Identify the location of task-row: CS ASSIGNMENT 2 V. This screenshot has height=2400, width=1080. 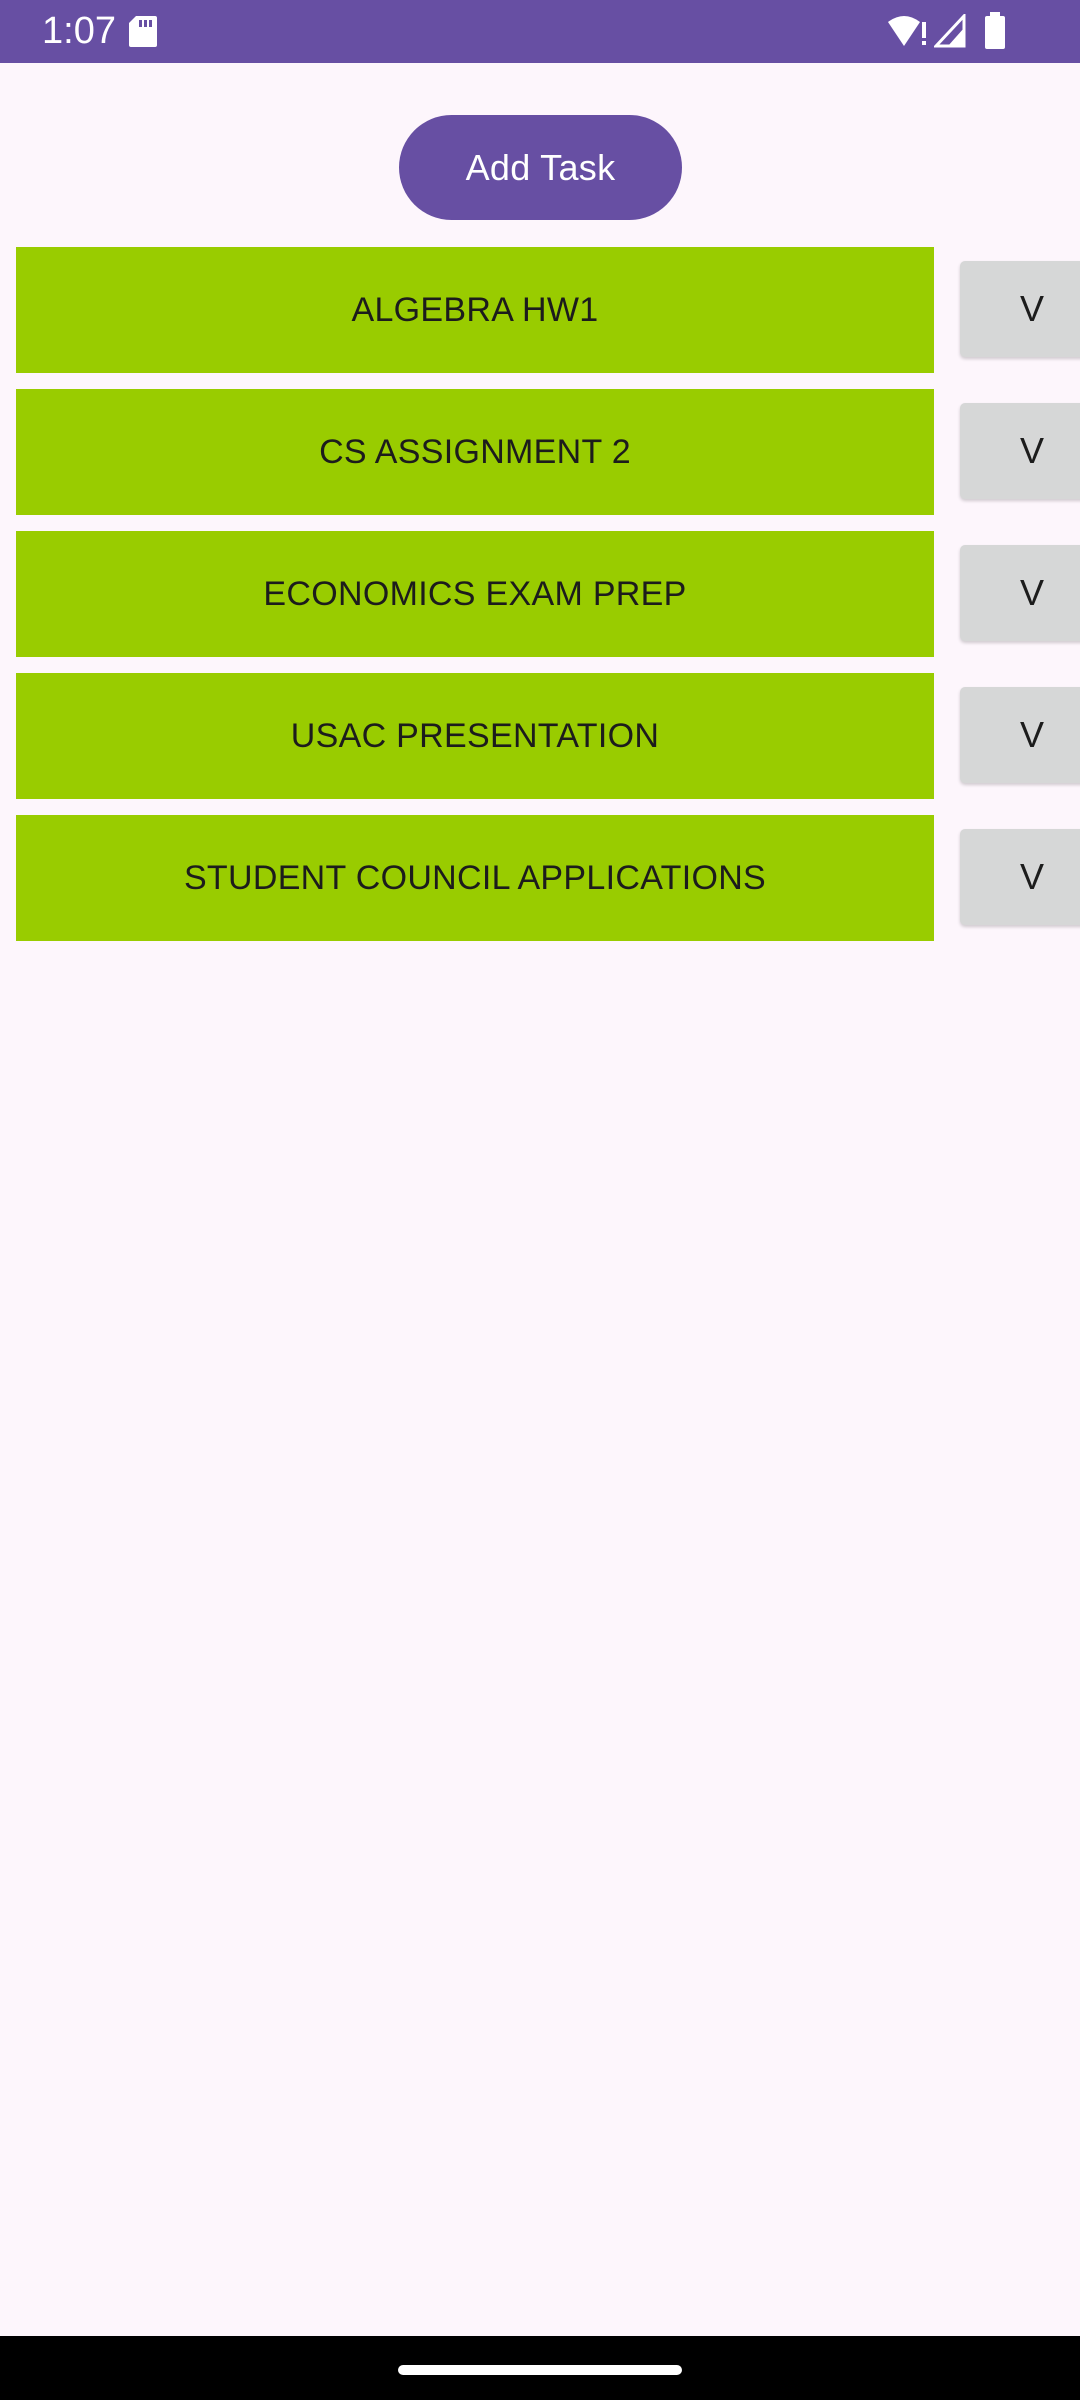
(540, 452).